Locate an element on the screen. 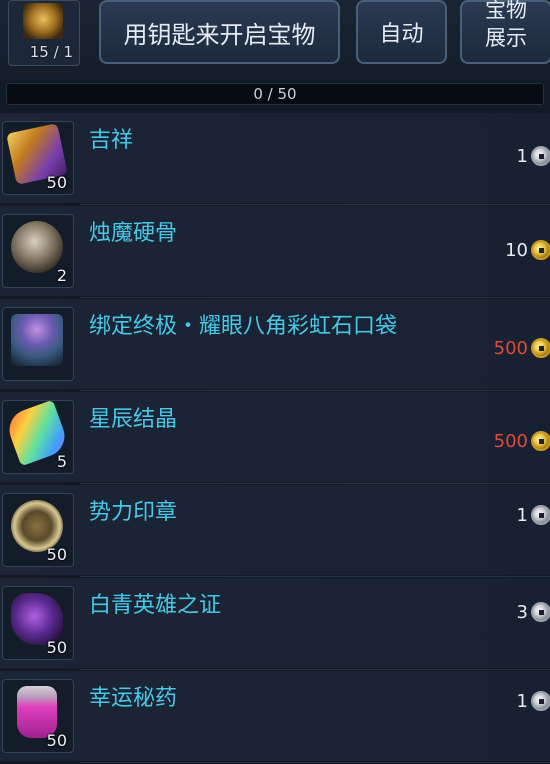 The image size is (550, 764). open-with-key-button: 用钥匙来开启宝物 is located at coordinates (219, 32).